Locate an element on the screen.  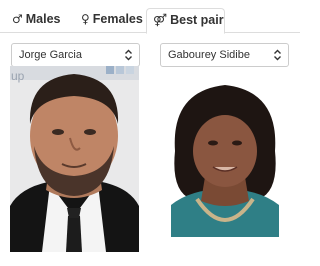
pair-symbol-icon: ⚤ is located at coordinates (160, 20).